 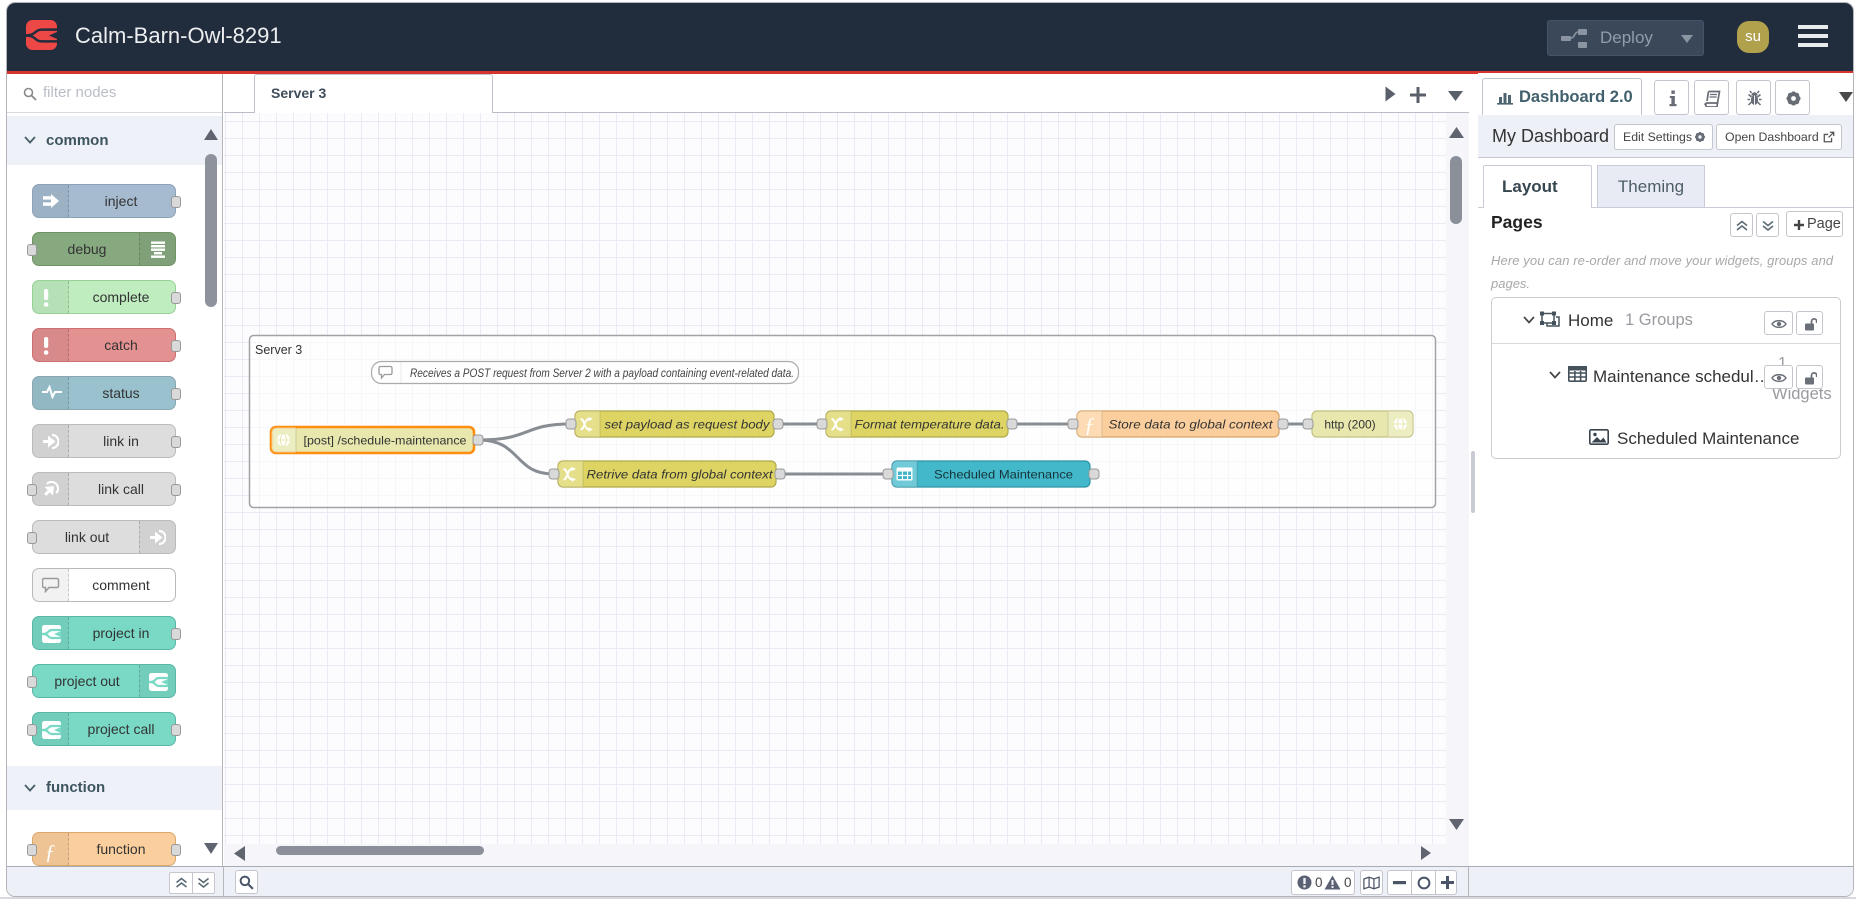 I want to click on svg-text: http (200), so click(x=1349, y=425).